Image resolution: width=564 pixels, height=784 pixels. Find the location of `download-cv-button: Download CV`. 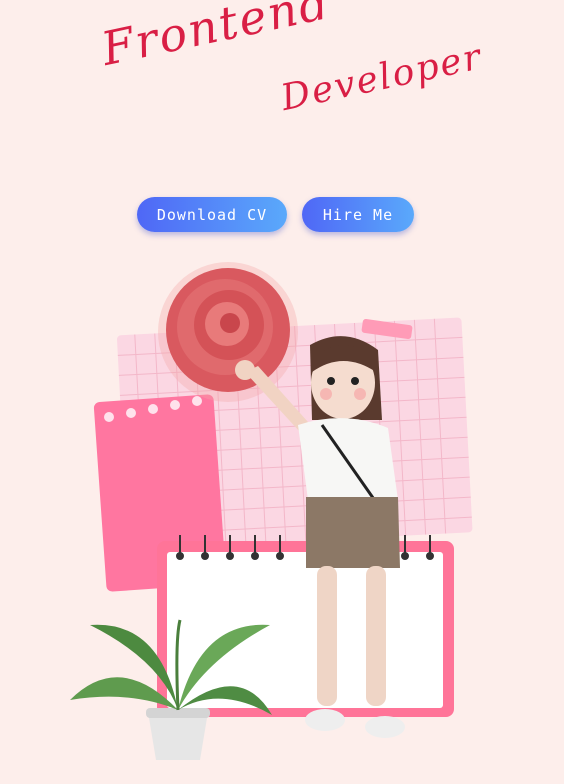

download-cv-button: Download CV is located at coordinates (212, 214).